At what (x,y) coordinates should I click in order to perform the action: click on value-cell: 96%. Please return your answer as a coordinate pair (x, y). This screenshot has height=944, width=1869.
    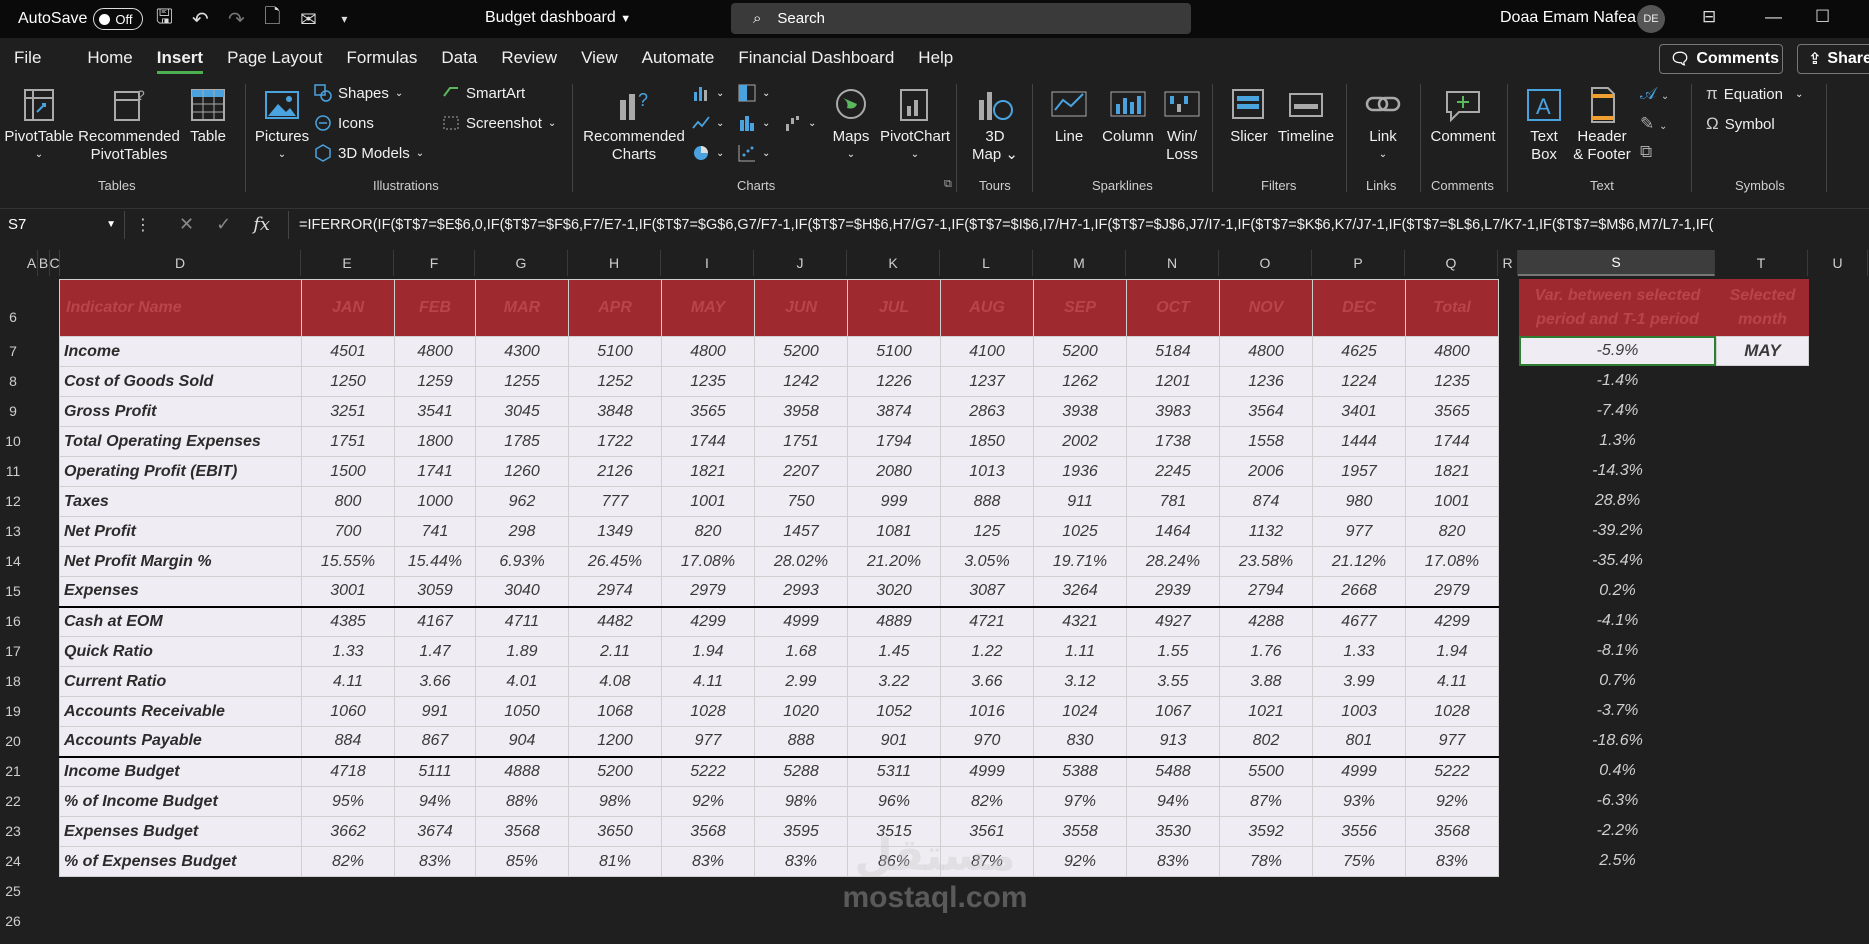
    Looking at the image, I should click on (894, 801).